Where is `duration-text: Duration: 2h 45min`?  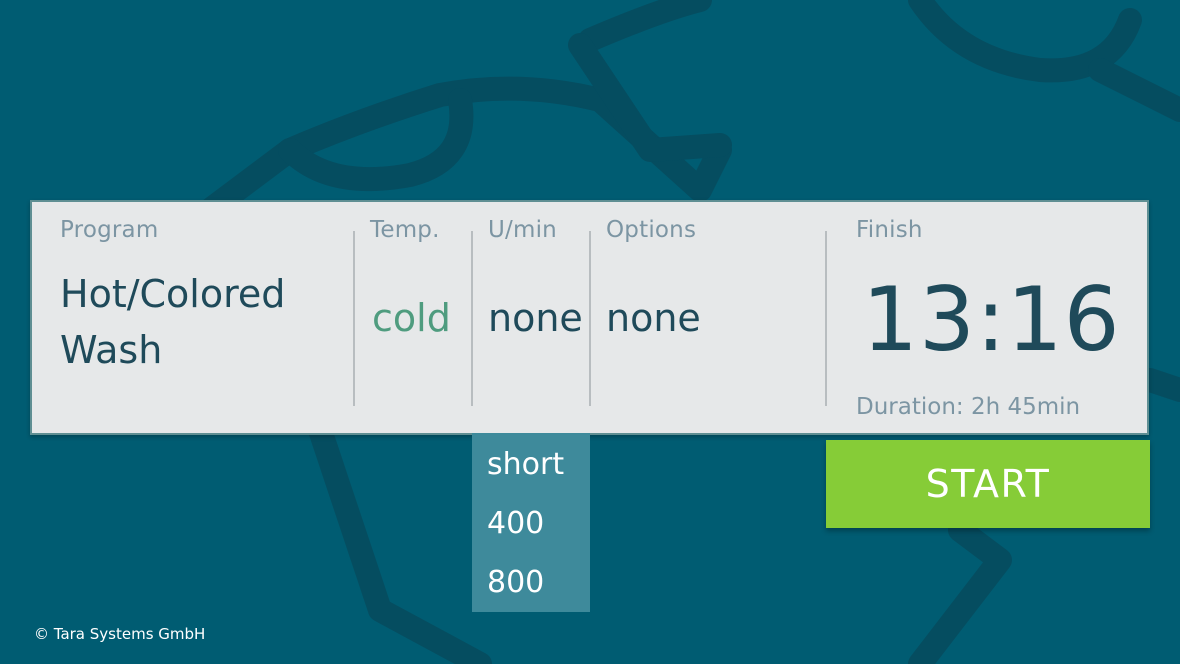 duration-text: Duration: 2h 45min is located at coordinates (968, 407).